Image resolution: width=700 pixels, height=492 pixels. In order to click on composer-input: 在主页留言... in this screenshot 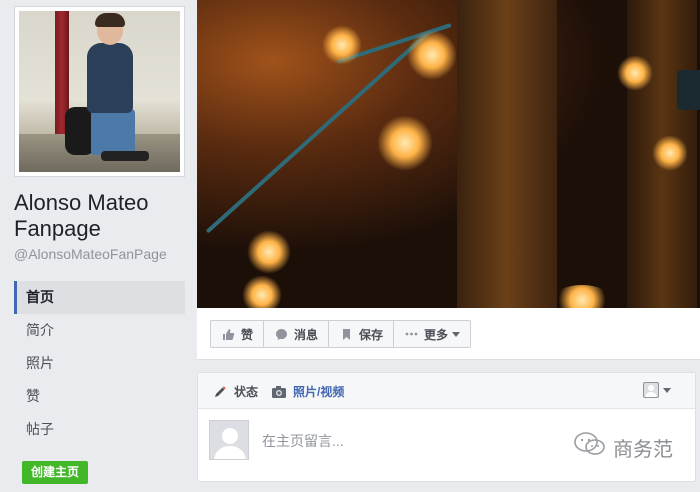, I will do `click(303, 441)`.